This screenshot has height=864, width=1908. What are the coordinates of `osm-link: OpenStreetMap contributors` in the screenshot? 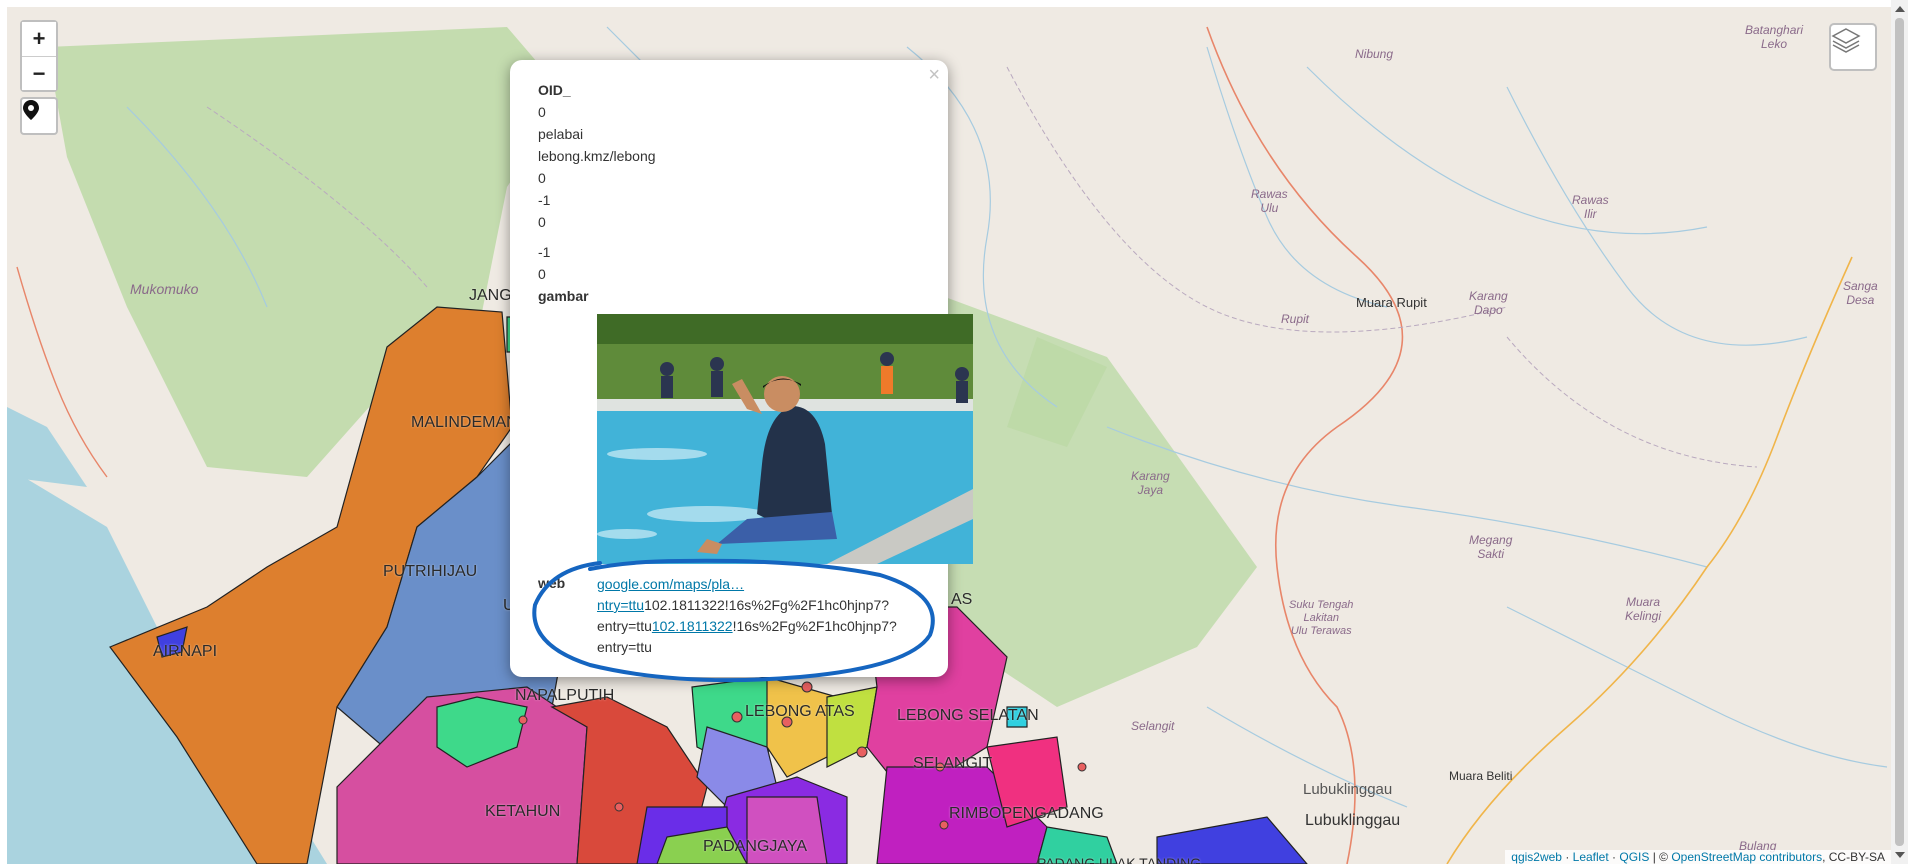 It's located at (1746, 857).